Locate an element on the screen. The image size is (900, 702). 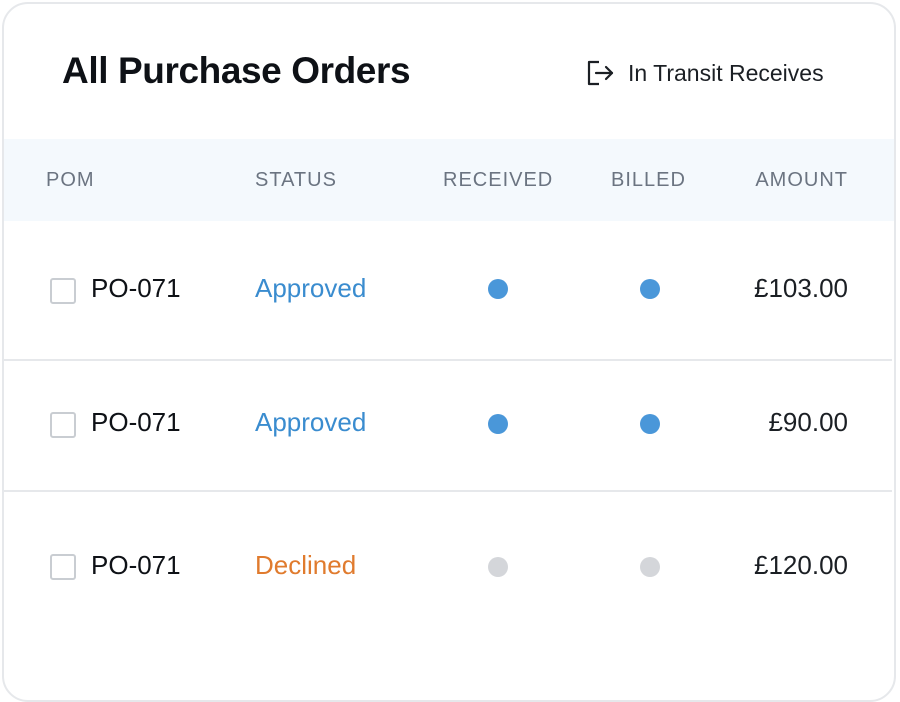
in-transit-receives-link: In Transit Receives is located at coordinates (704, 73).